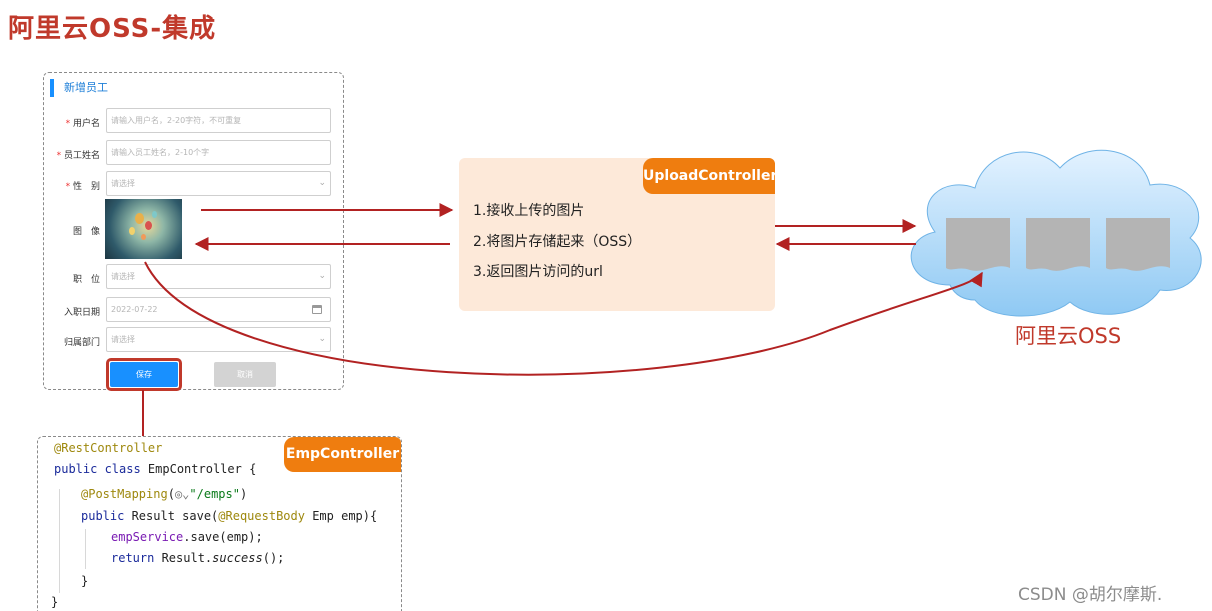 This screenshot has width=1212, height=611. Describe the element at coordinates (710, 176) in the screenshot. I see `upload-controller-title: UploadController` at that location.